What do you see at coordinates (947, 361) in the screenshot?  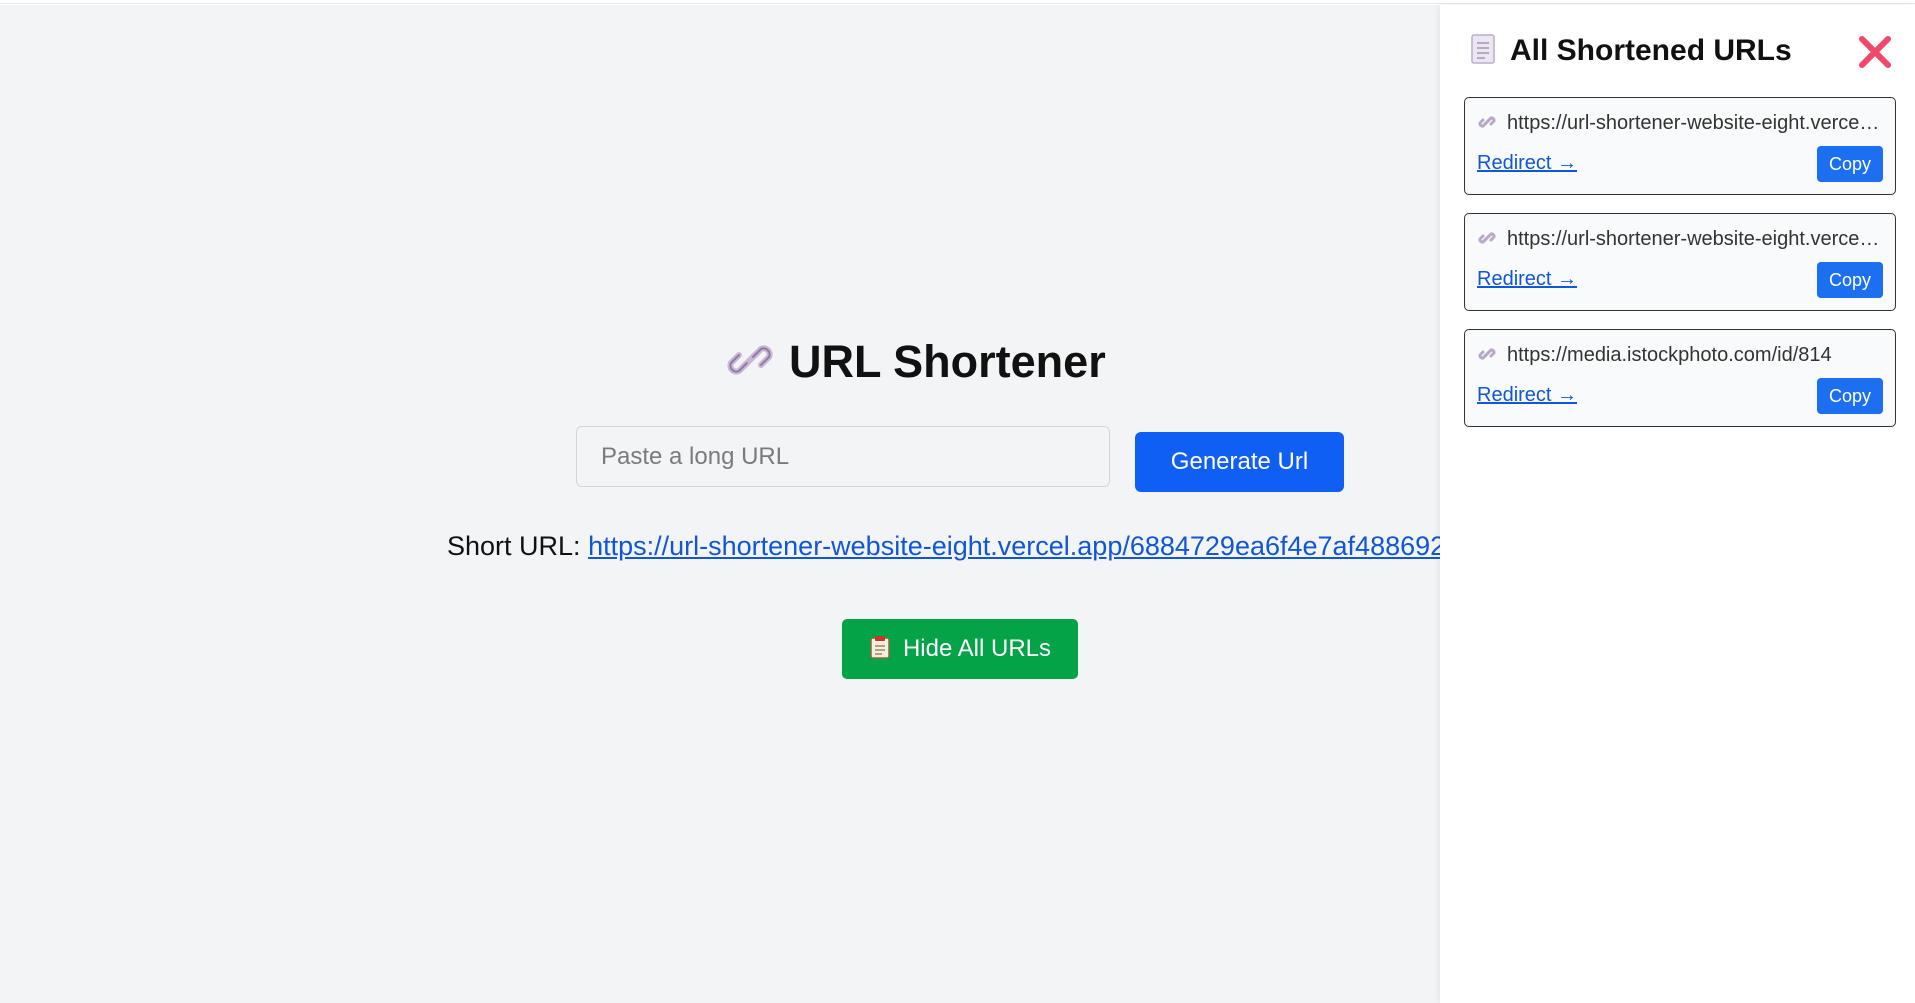 I see `page-title-text: URL Shortener` at bounding box center [947, 361].